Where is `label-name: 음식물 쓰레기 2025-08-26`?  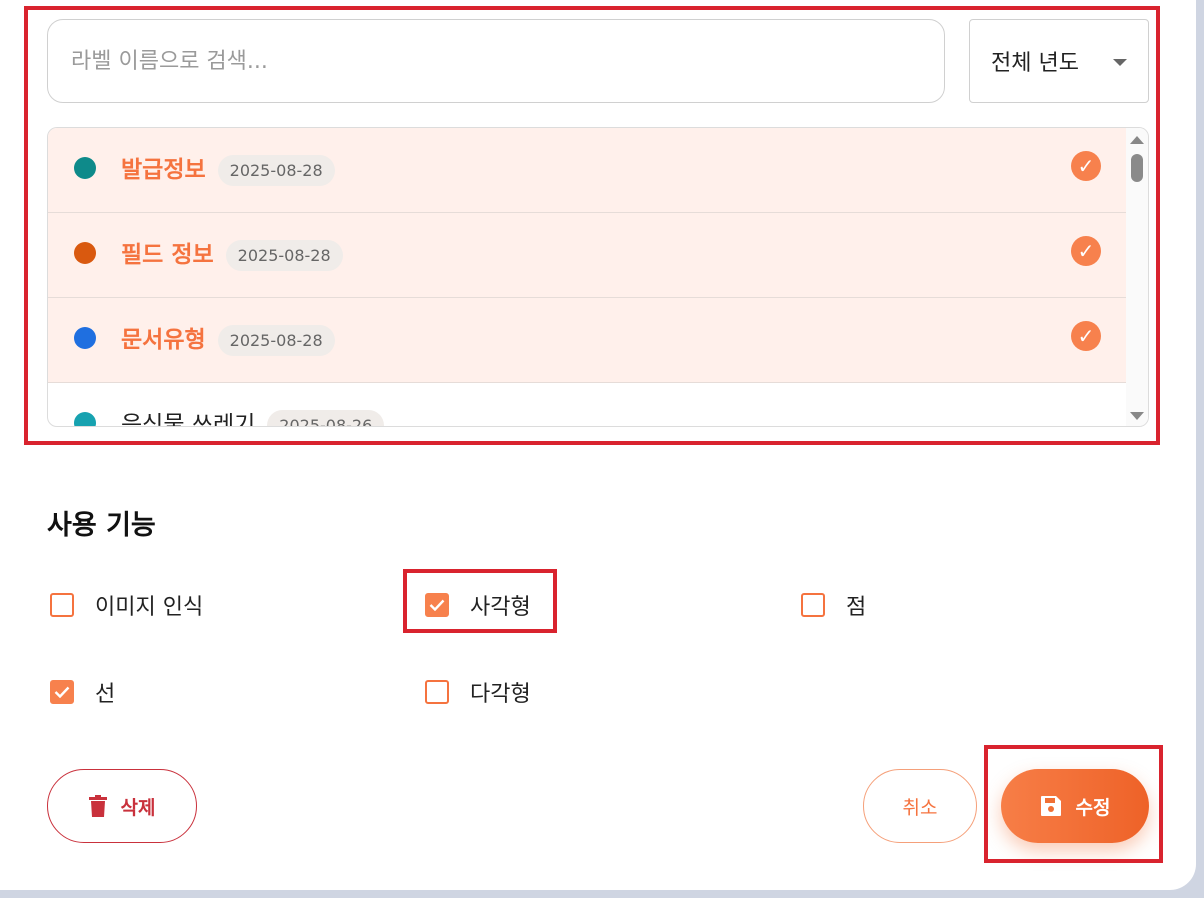 label-name: 음식물 쓰레기 2025-08-26 is located at coordinates (253, 416).